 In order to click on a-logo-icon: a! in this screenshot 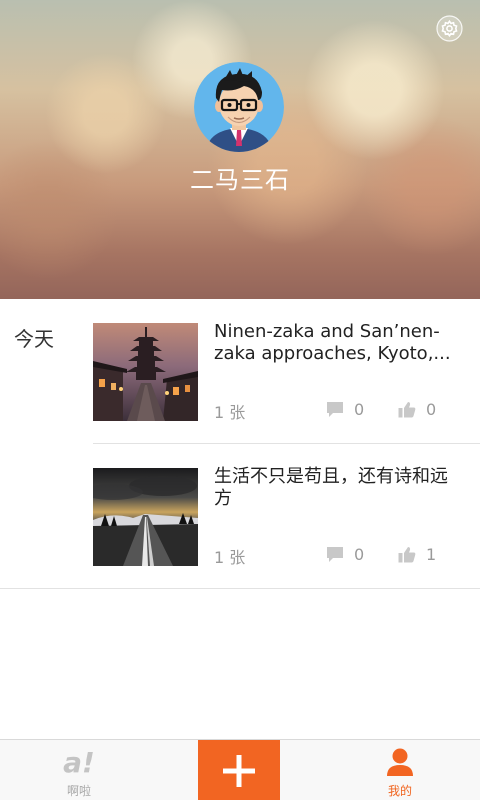, I will do `click(79, 762)`.